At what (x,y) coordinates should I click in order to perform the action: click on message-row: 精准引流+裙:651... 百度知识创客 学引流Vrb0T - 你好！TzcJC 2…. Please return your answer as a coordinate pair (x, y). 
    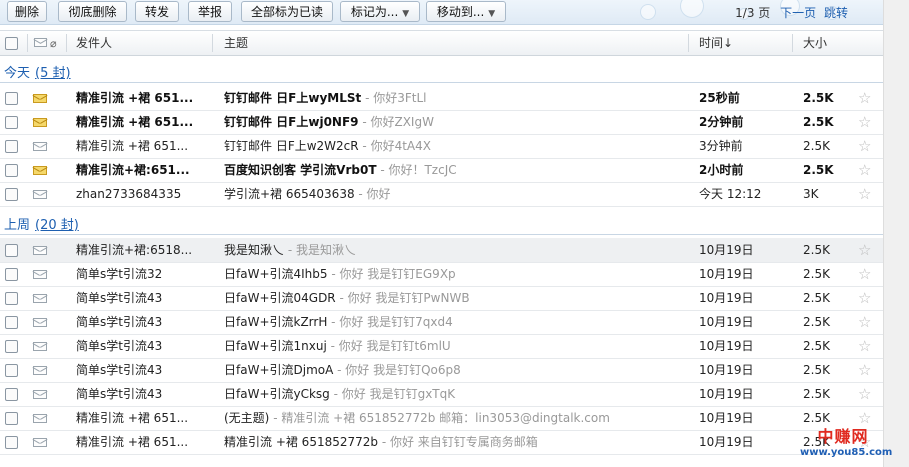
    Looking at the image, I should click on (441, 170).